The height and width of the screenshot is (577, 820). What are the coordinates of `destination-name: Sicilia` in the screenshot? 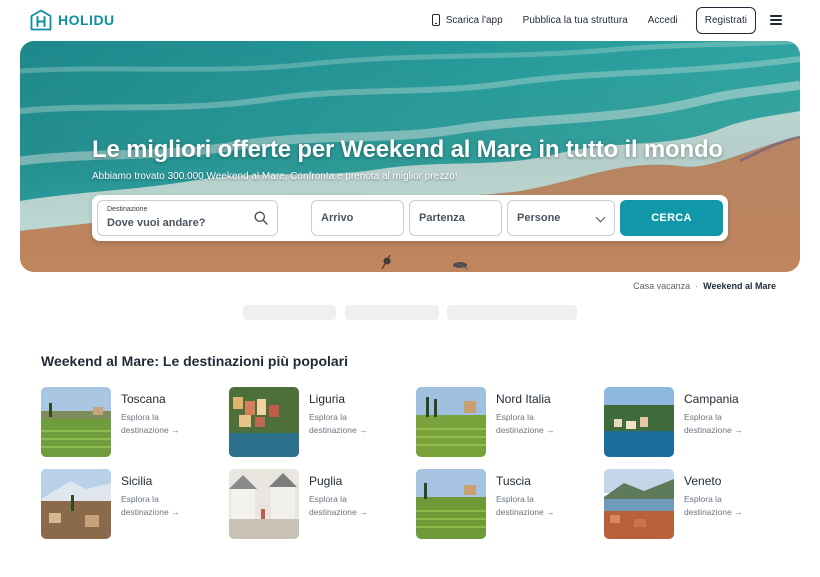 It's located at (137, 481).